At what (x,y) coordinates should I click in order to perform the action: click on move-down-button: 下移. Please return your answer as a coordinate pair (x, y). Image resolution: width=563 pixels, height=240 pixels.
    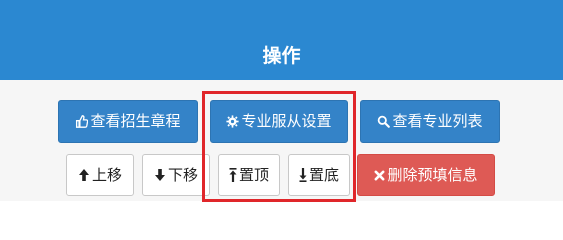
    Looking at the image, I should click on (176, 175).